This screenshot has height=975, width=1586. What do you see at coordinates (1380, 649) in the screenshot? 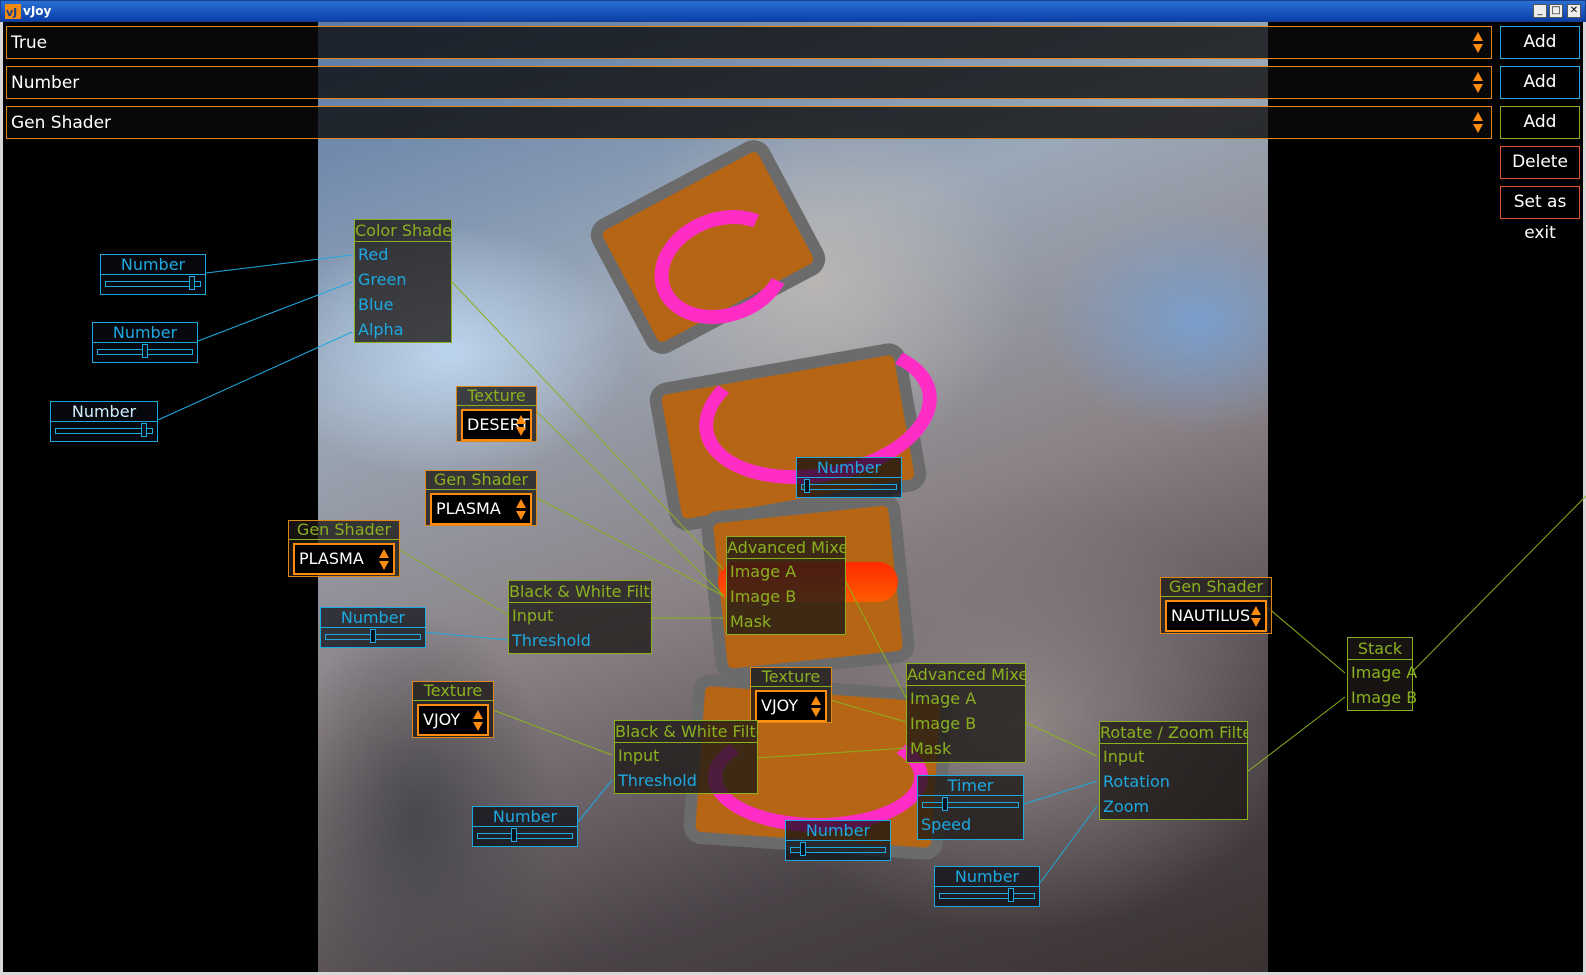
I see `node-title: Stack` at bounding box center [1380, 649].